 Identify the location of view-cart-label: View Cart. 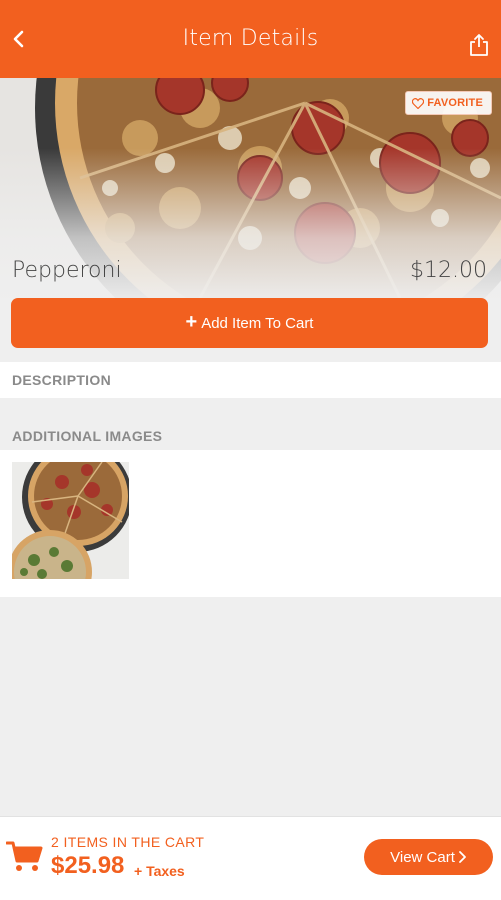
(422, 857).